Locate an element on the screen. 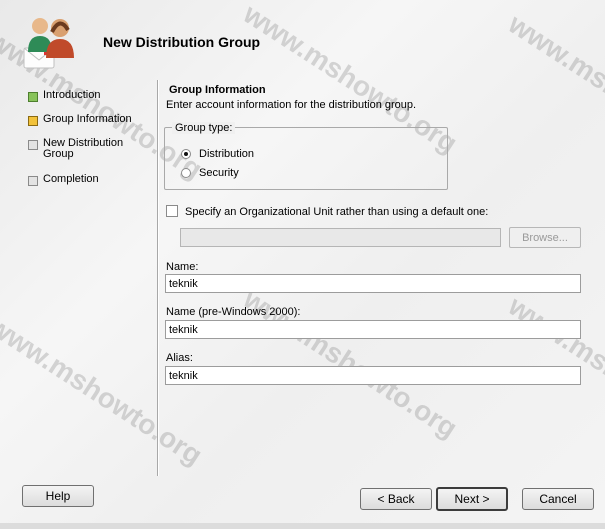  step-label: Group Information is located at coordinates (87, 119).